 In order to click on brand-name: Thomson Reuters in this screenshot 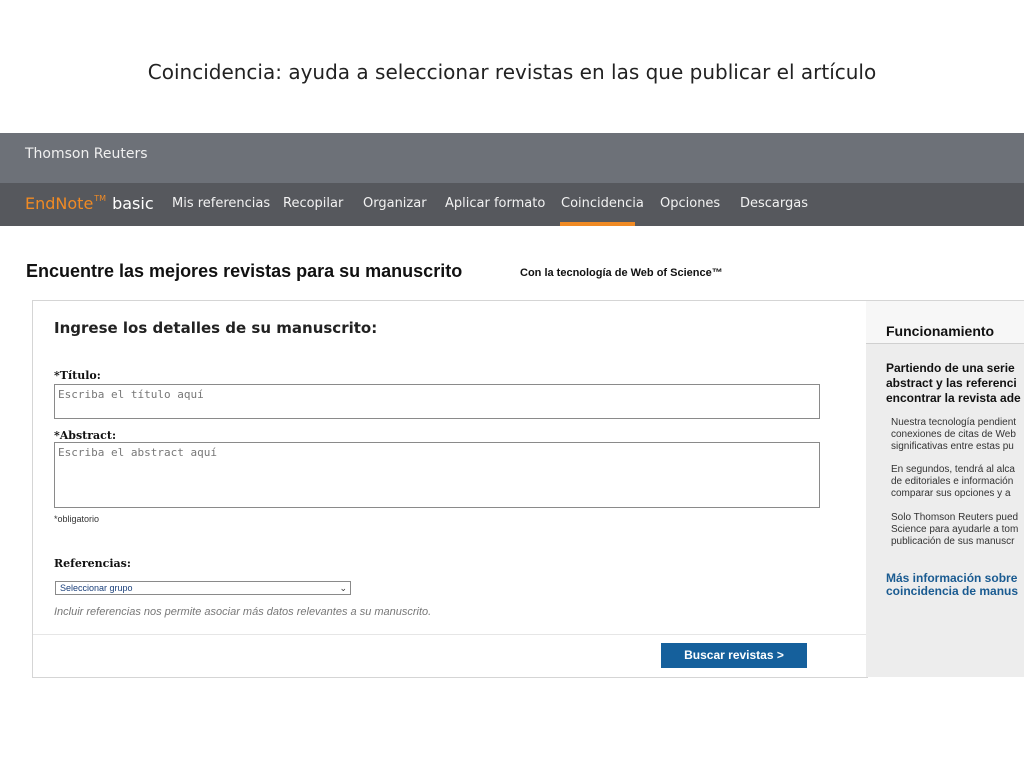, I will do `click(86, 154)`.